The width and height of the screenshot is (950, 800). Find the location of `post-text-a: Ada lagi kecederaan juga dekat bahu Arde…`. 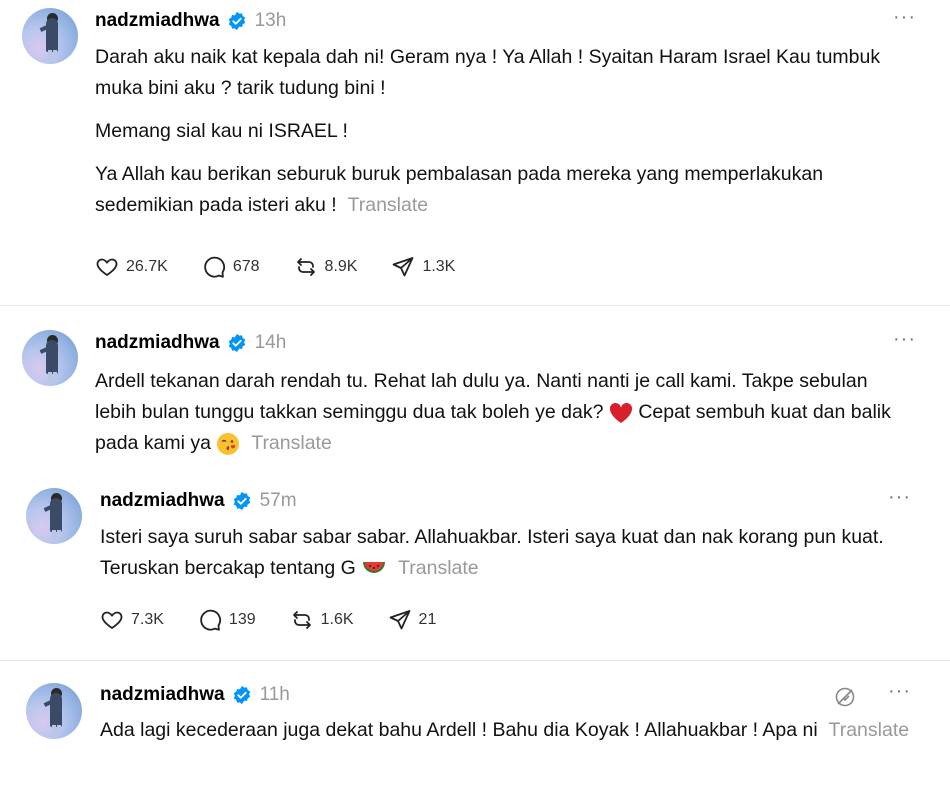

post-text-a: Ada lagi kecederaan juga dekat bahu Arde… is located at coordinates (459, 730).